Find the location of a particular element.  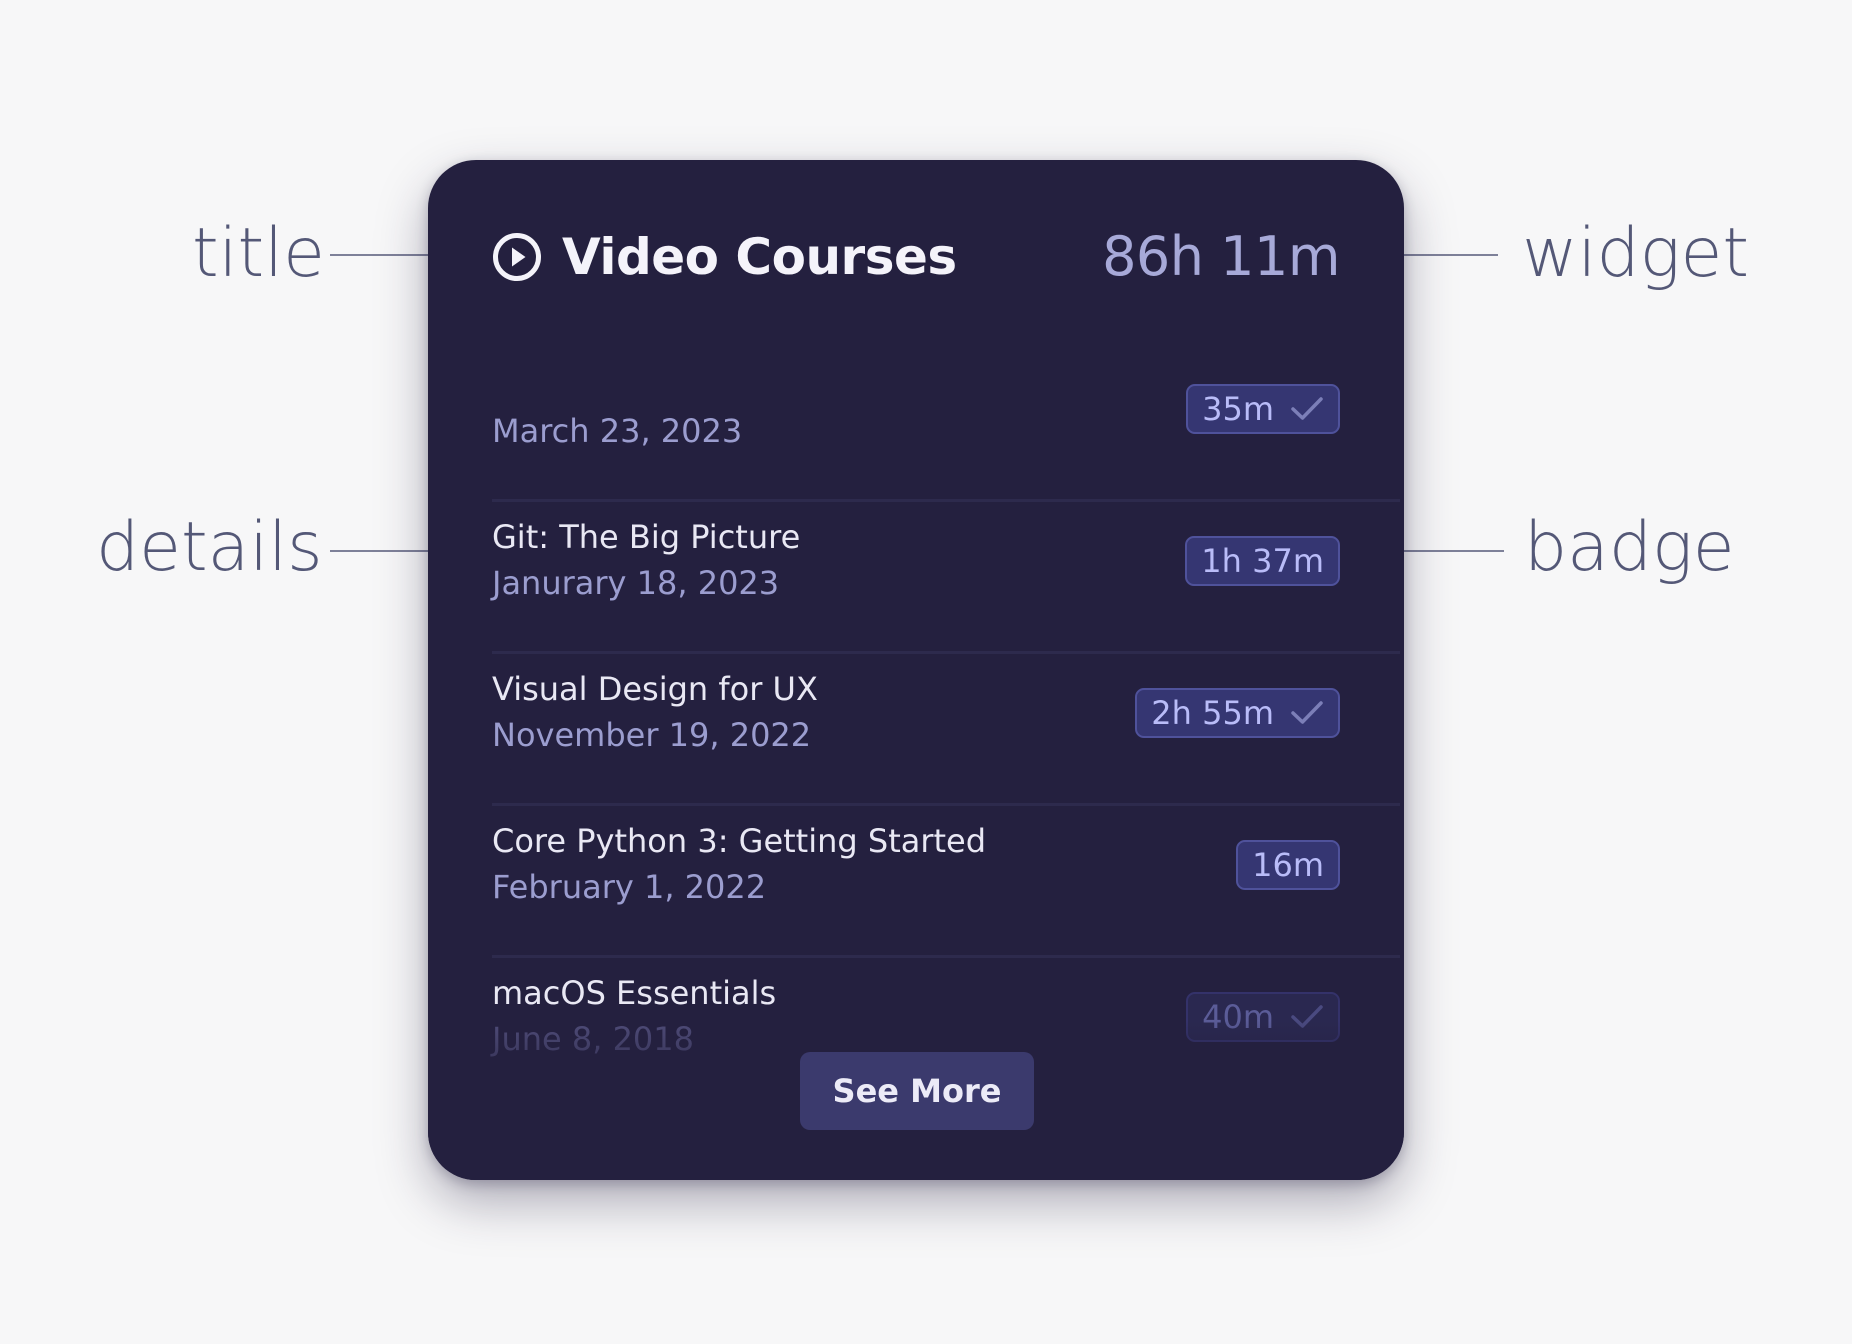

card-title: Video Courses is located at coordinates (759, 257).